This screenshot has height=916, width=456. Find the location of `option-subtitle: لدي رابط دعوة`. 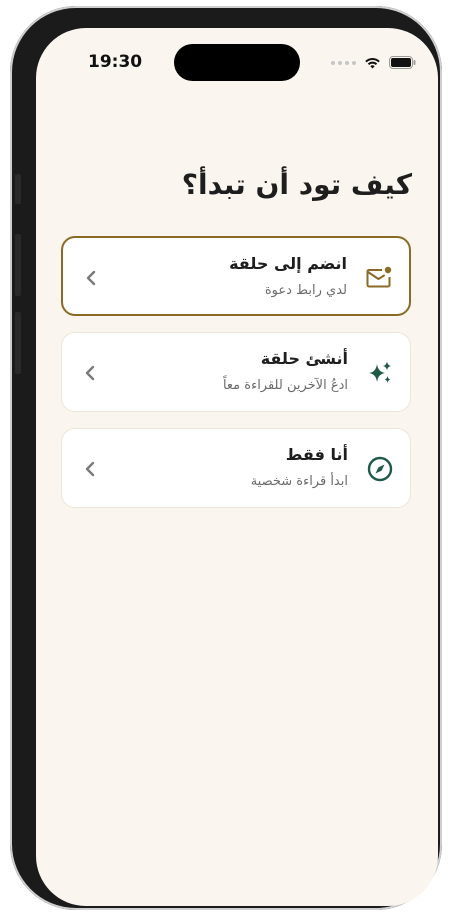

option-subtitle: لدي رابط دعوة is located at coordinates (305, 290).